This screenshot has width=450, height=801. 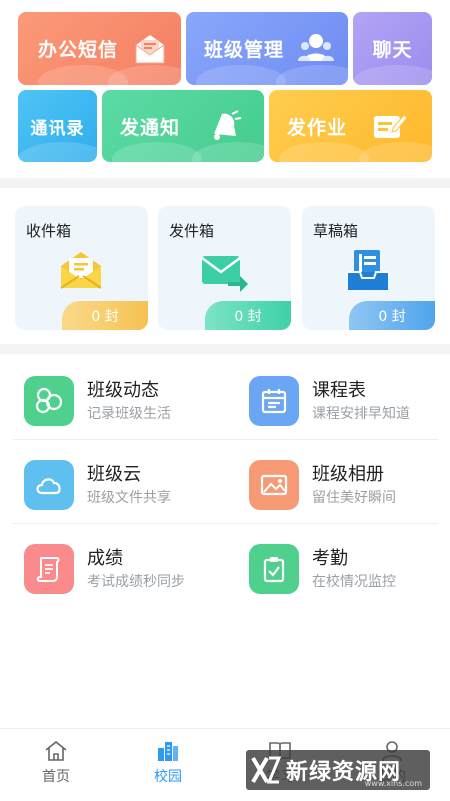 What do you see at coordinates (274, 569) in the screenshot?
I see `clipboard-check-icon` at bounding box center [274, 569].